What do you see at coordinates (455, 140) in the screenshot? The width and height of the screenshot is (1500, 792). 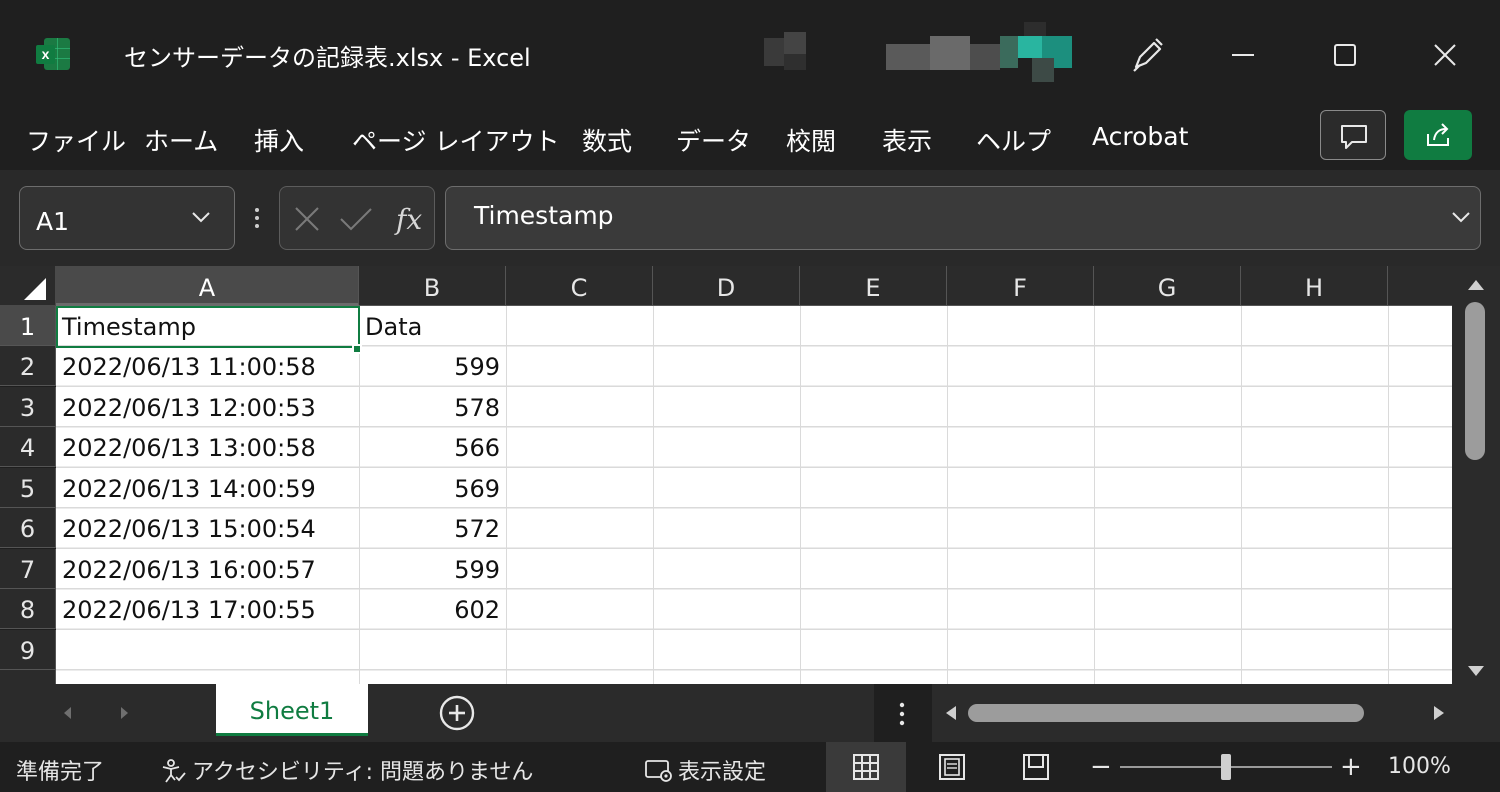 I see `tab-page-layout: ページ レイアウト` at bounding box center [455, 140].